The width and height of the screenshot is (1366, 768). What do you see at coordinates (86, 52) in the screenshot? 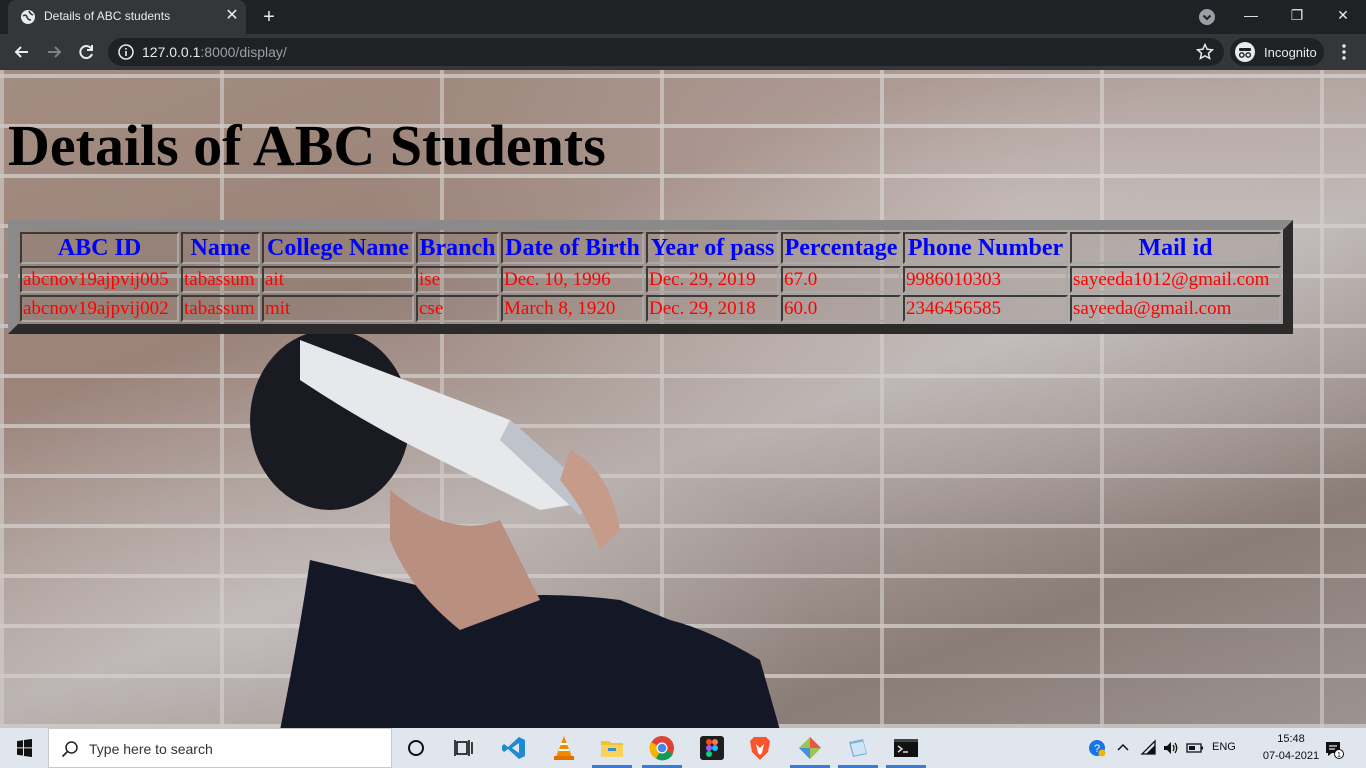
I see `reload-icon` at bounding box center [86, 52].